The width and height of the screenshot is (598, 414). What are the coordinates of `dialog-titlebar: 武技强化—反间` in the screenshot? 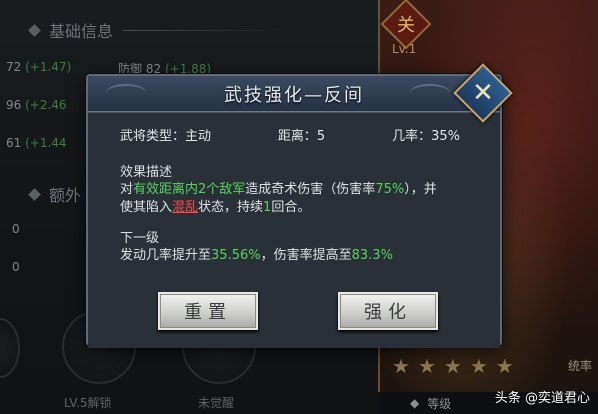 It's located at (294, 94).